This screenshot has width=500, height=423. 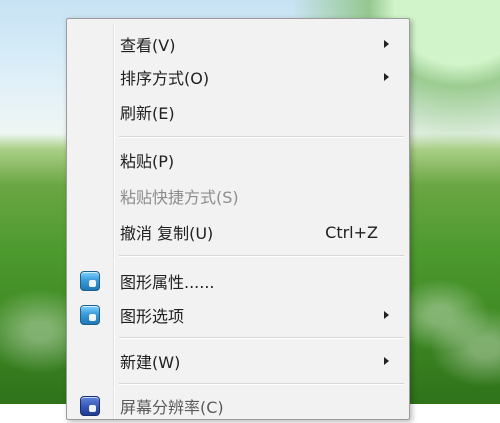 I want to click on menu-item-label: 排序方式(O), so click(x=165, y=78).